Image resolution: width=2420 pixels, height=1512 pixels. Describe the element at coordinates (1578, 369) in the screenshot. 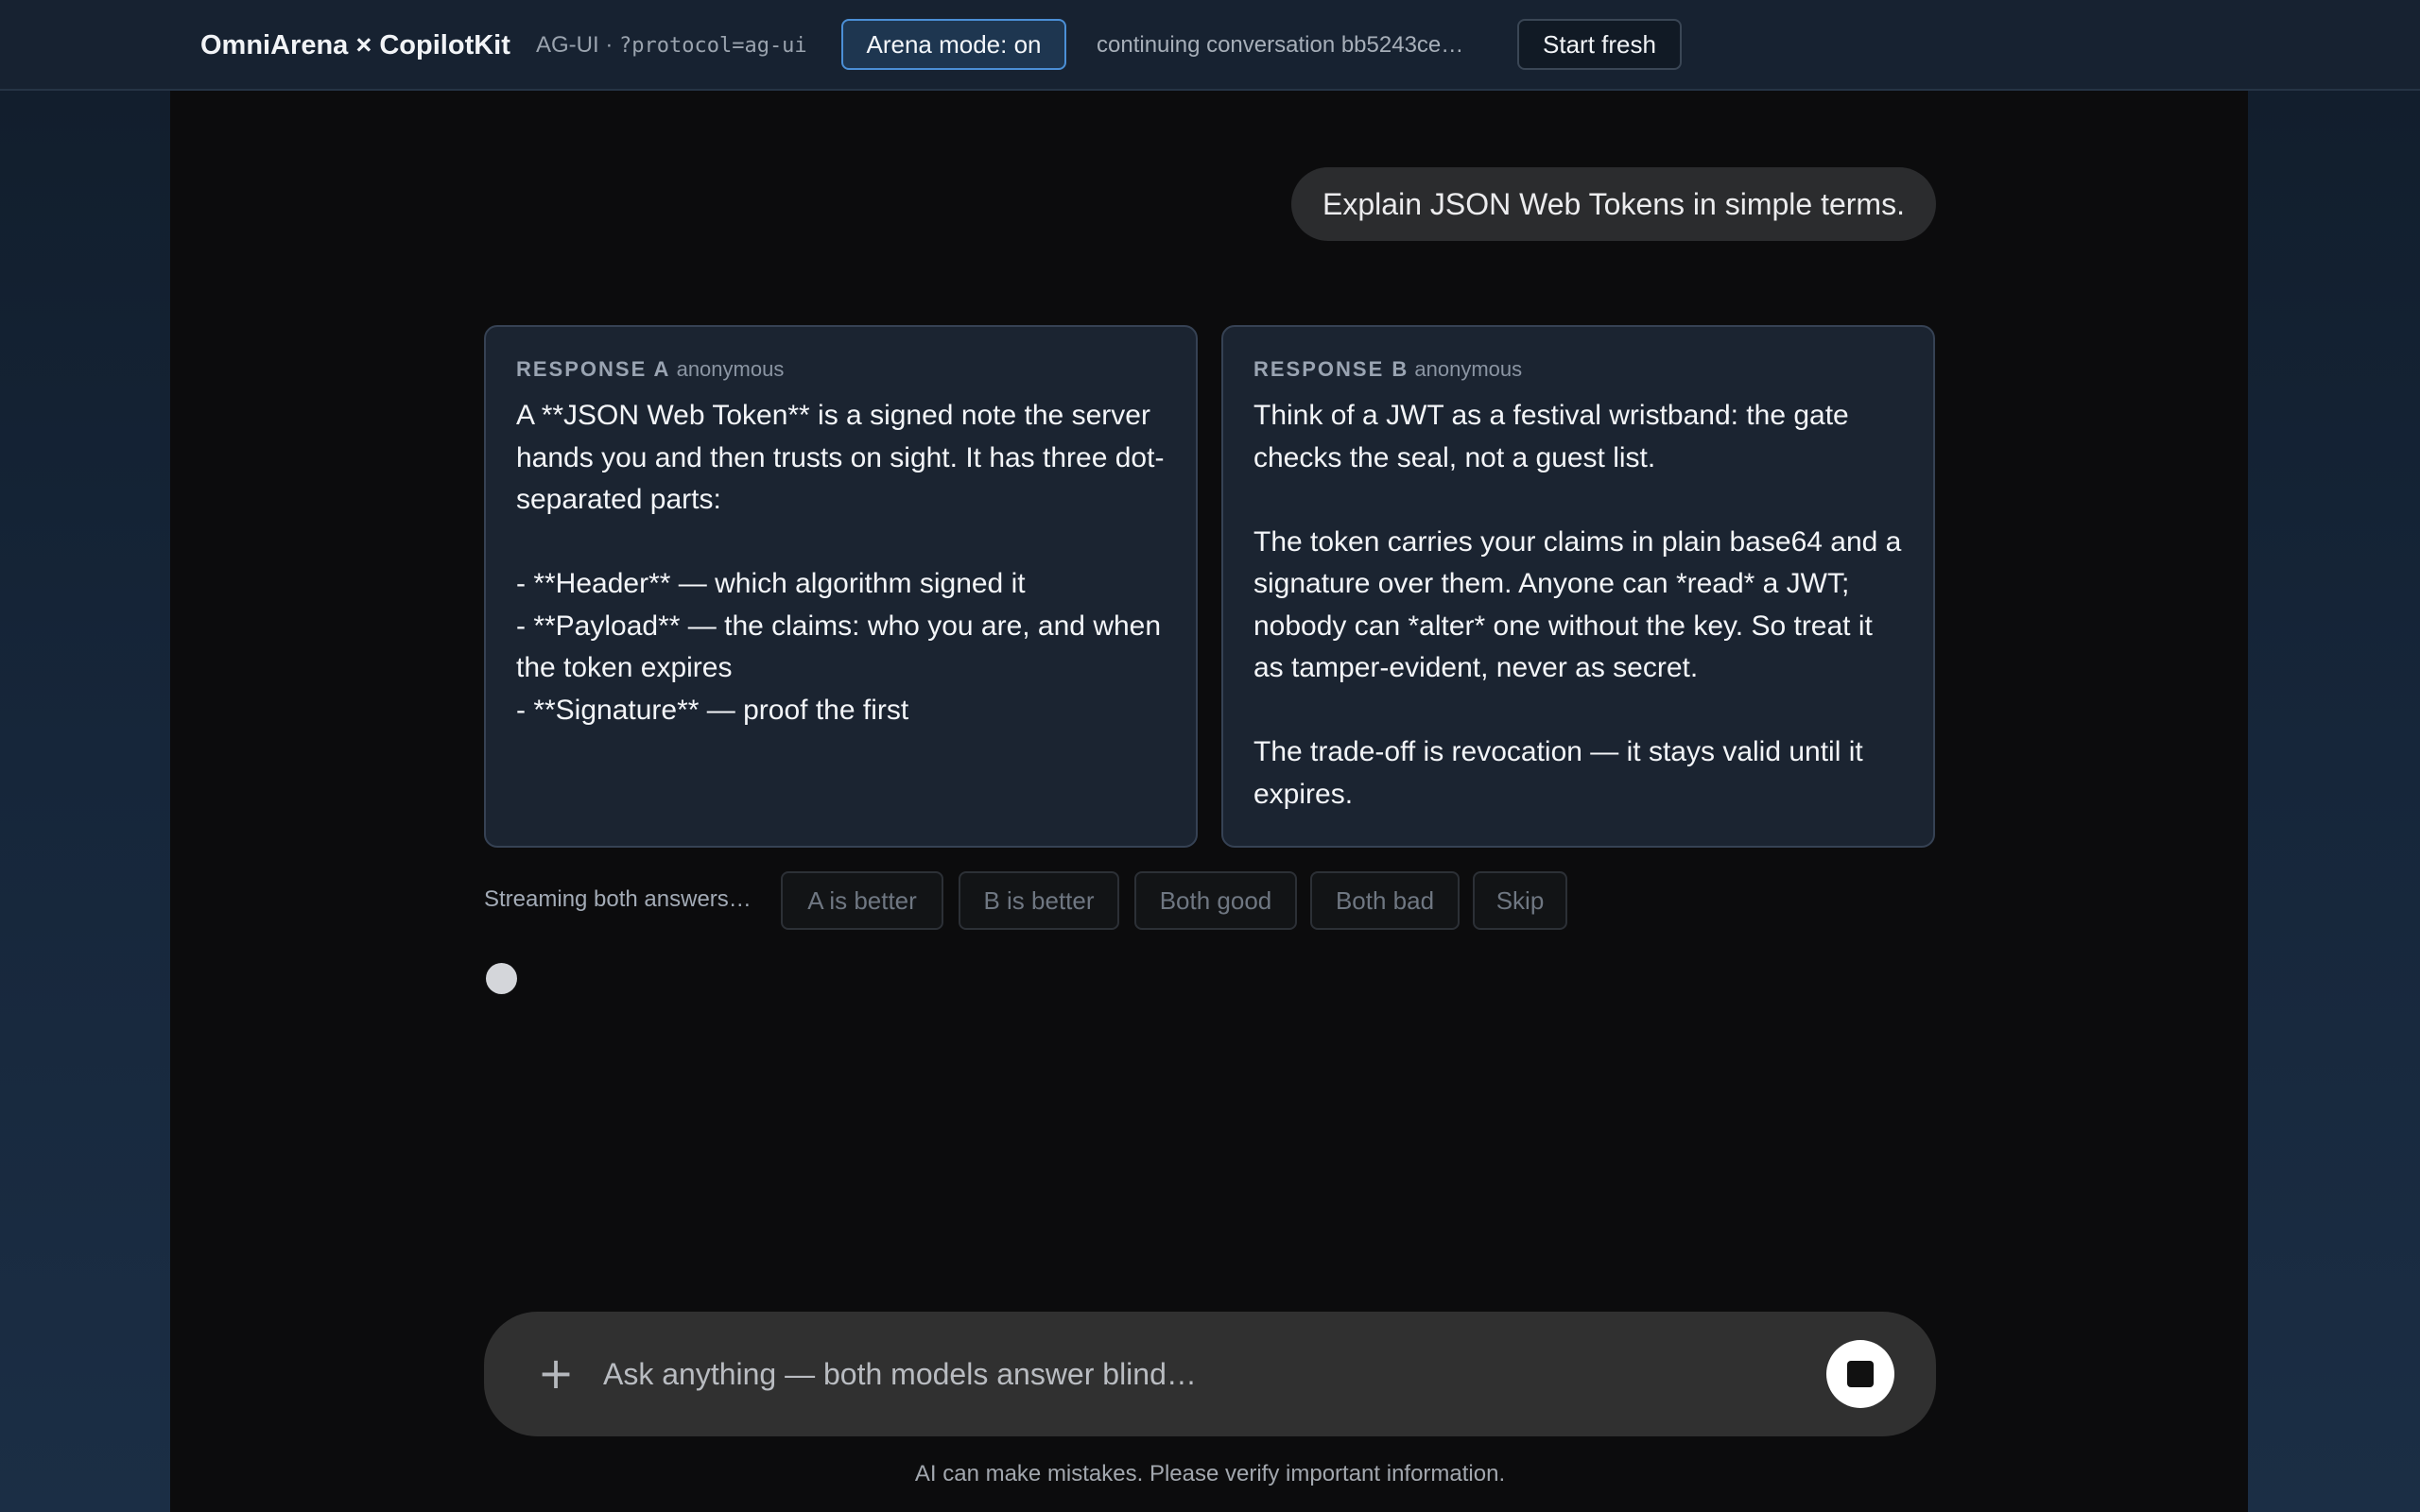

I see `response-b-header: RESPONSE B anonymous` at that location.